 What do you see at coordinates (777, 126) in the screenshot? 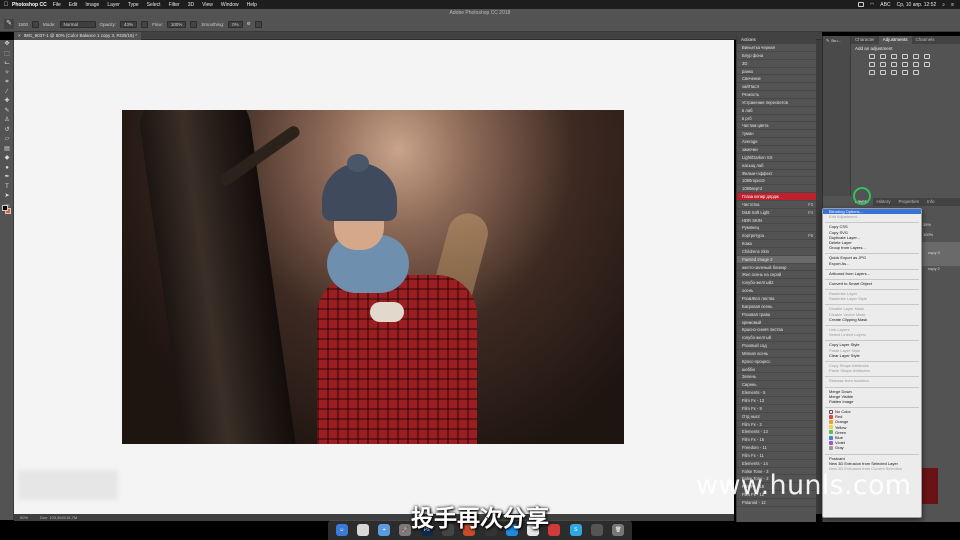
I see `action-item: Чистим цвета` at bounding box center [777, 126].